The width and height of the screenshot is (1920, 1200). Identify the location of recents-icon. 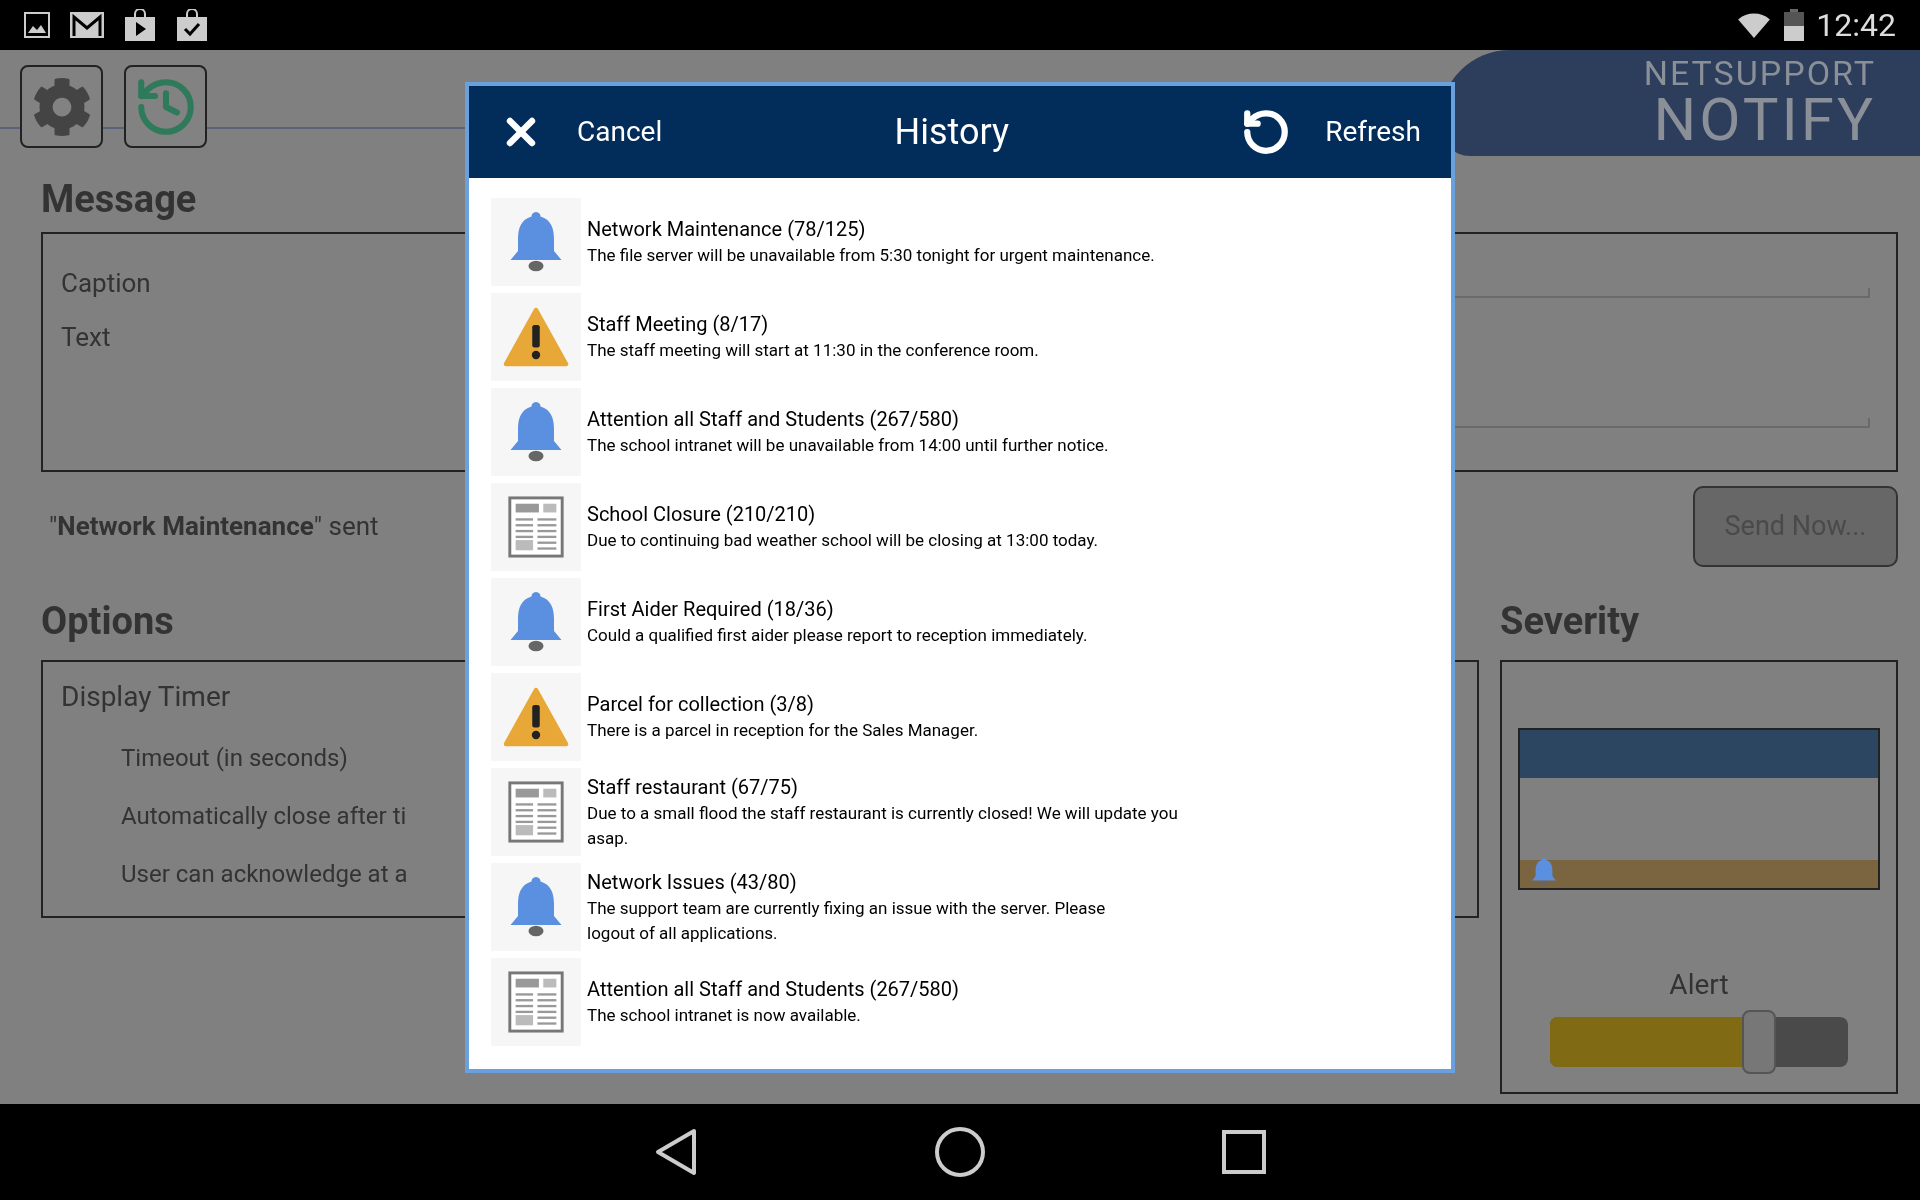
(1244, 1152).